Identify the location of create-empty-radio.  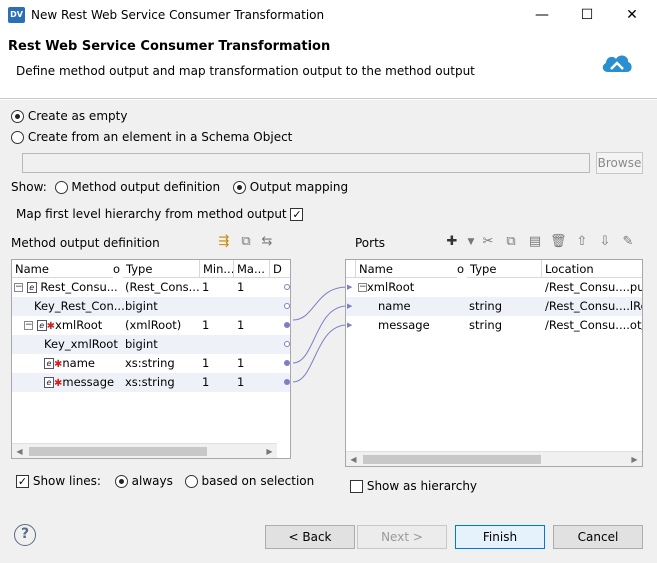
(17, 116).